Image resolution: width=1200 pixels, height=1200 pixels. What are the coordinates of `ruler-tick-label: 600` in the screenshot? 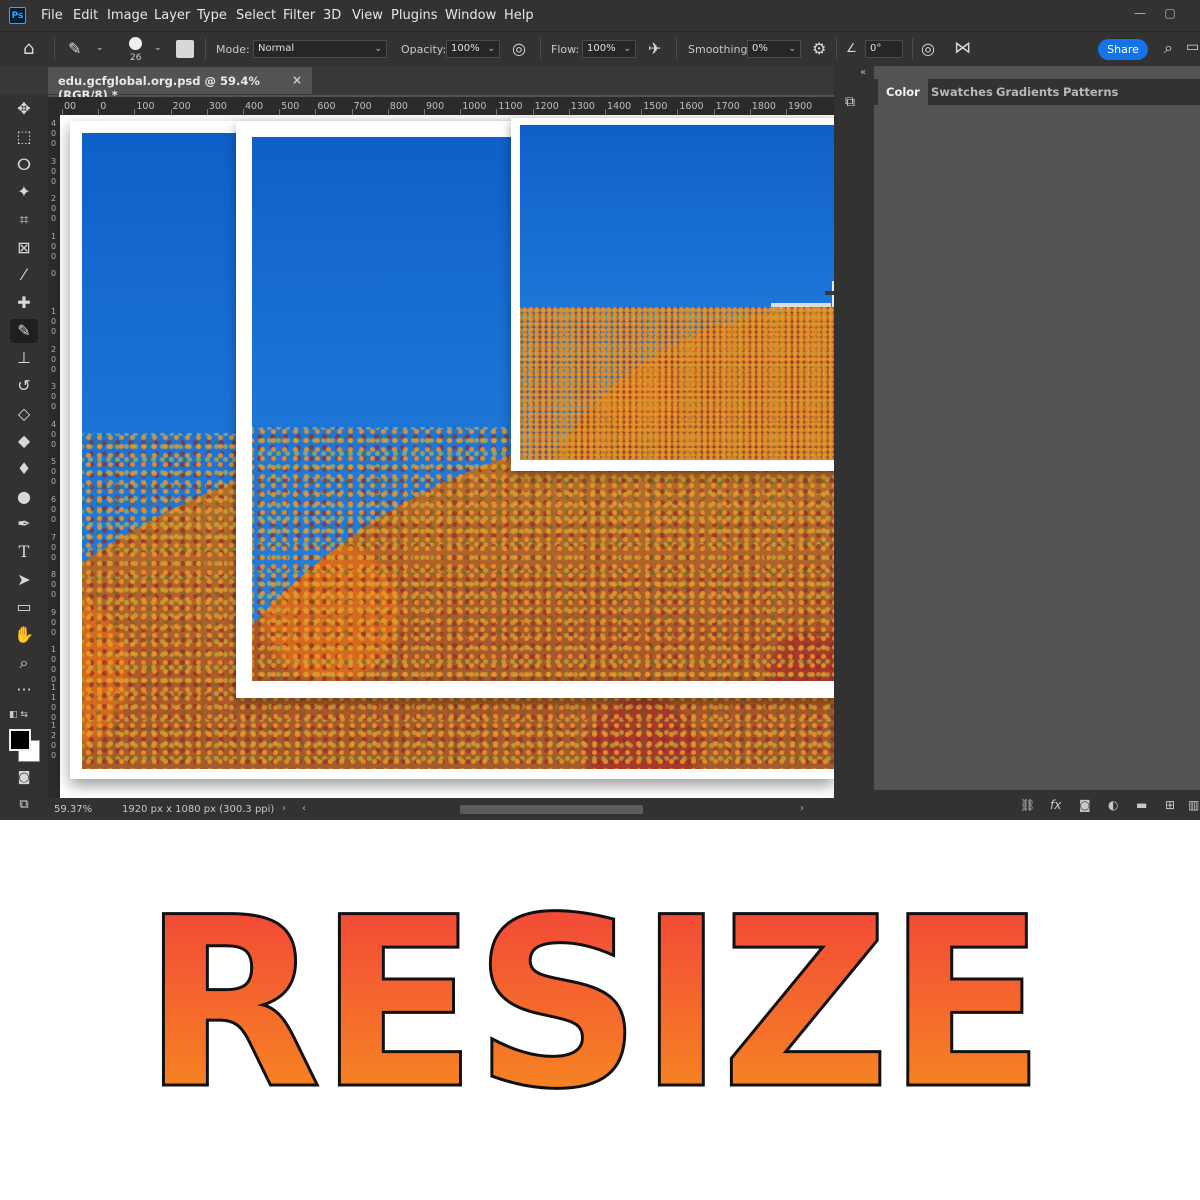 It's located at (54, 509).